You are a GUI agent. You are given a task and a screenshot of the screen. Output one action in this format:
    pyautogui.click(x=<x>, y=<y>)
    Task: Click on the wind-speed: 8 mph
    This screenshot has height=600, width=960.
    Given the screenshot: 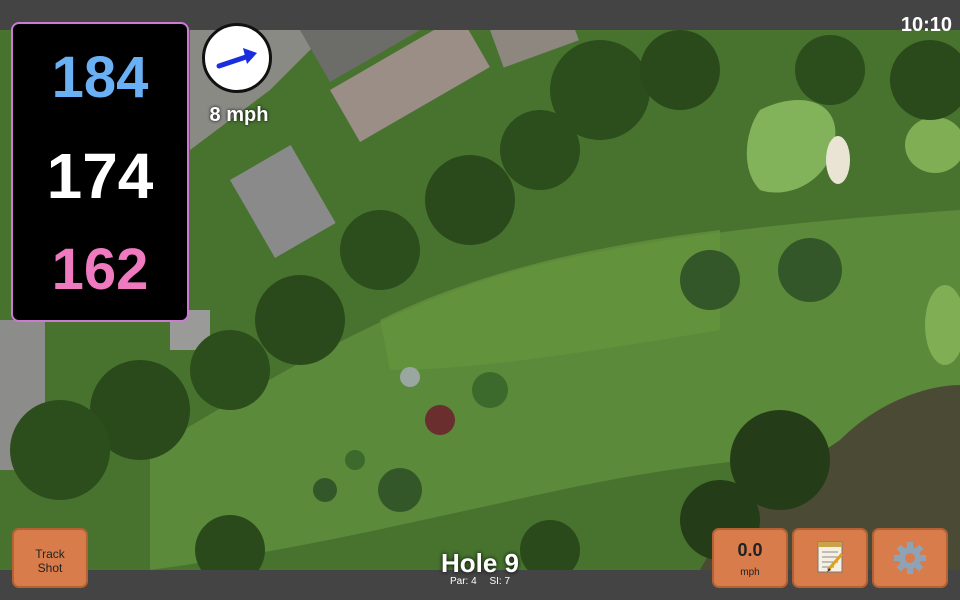 What is the action you would take?
    pyautogui.click(x=239, y=115)
    